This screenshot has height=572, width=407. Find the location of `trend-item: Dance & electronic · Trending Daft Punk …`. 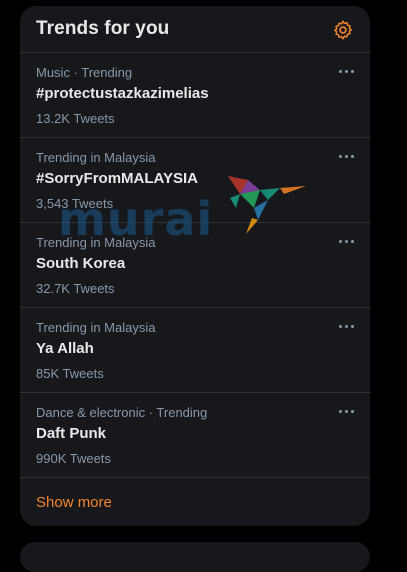

trend-item: Dance & electronic · Trending Daft Punk … is located at coordinates (195, 435).